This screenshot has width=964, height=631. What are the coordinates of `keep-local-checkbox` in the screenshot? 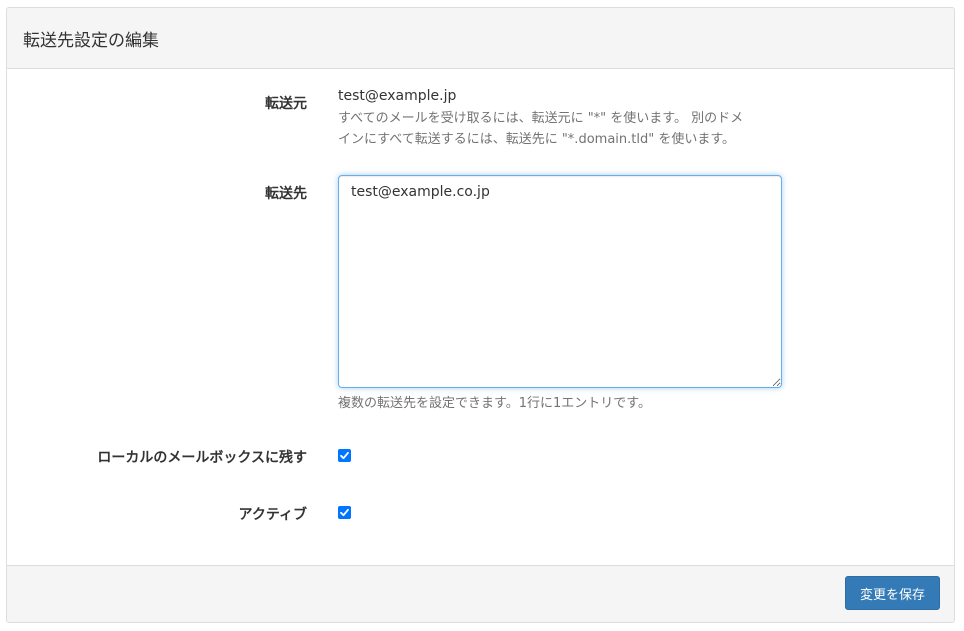 It's located at (344, 455).